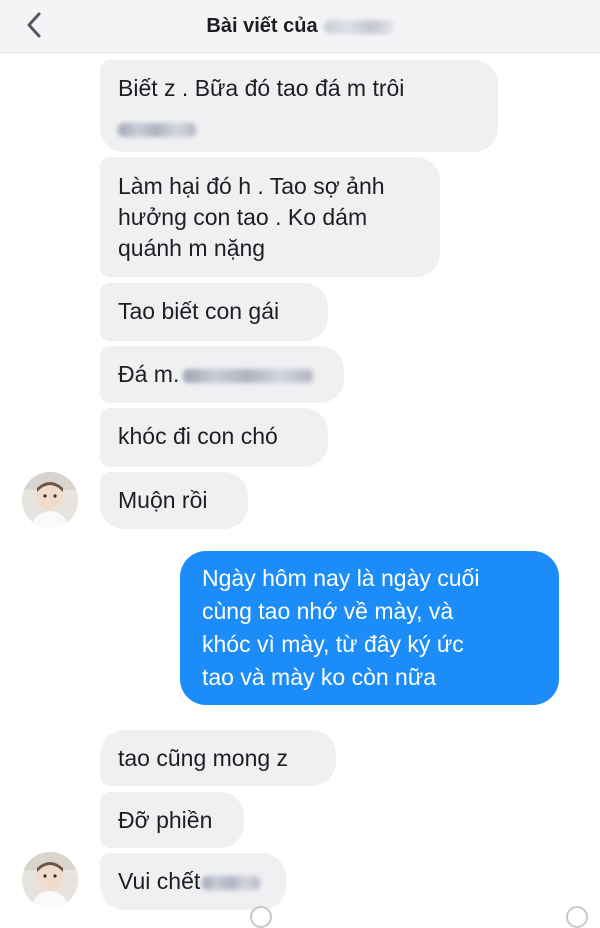 The width and height of the screenshot is (600, 928). Describe the element at coordinates (328, 611) in the screenshot. I see `message-line: cùng tao nhớ về mày, và` at that location.